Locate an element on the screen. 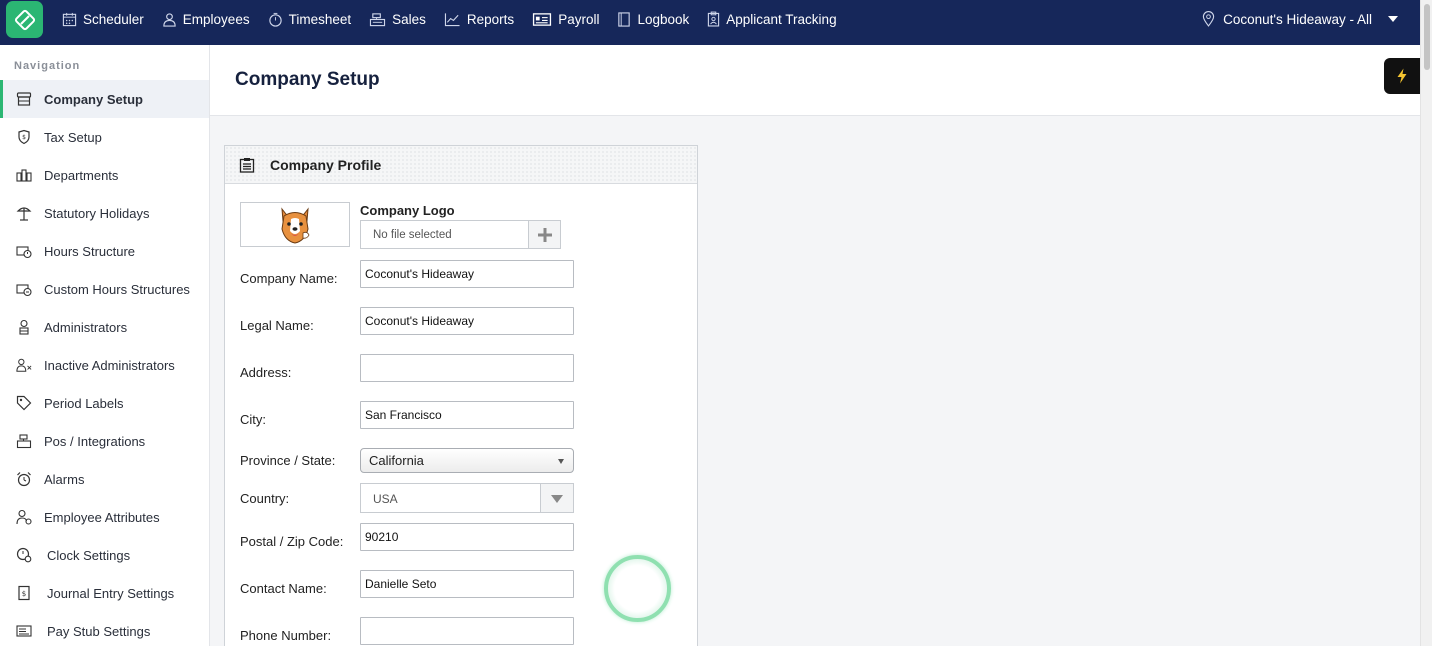 The height and width of the screenshot is (646, 1432). nav-applicant-tracking: Applicant Tracking is located at coordinates (772, 19).